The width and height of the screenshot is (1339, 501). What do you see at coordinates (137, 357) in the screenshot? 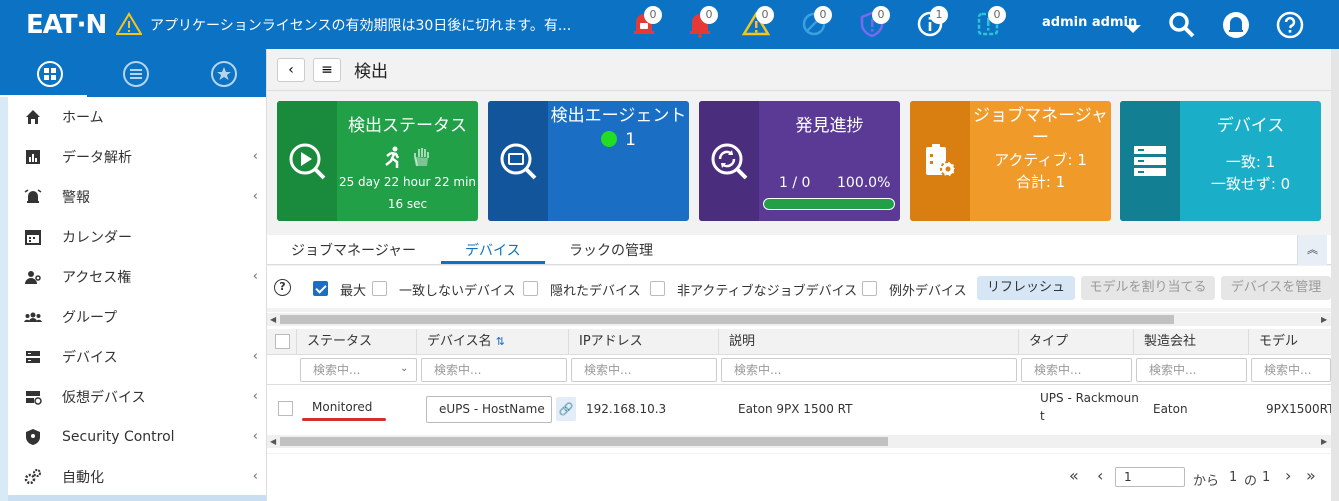
I see `sidebar-item-devices: デバイス ‹` at bounding box center [137, 357].